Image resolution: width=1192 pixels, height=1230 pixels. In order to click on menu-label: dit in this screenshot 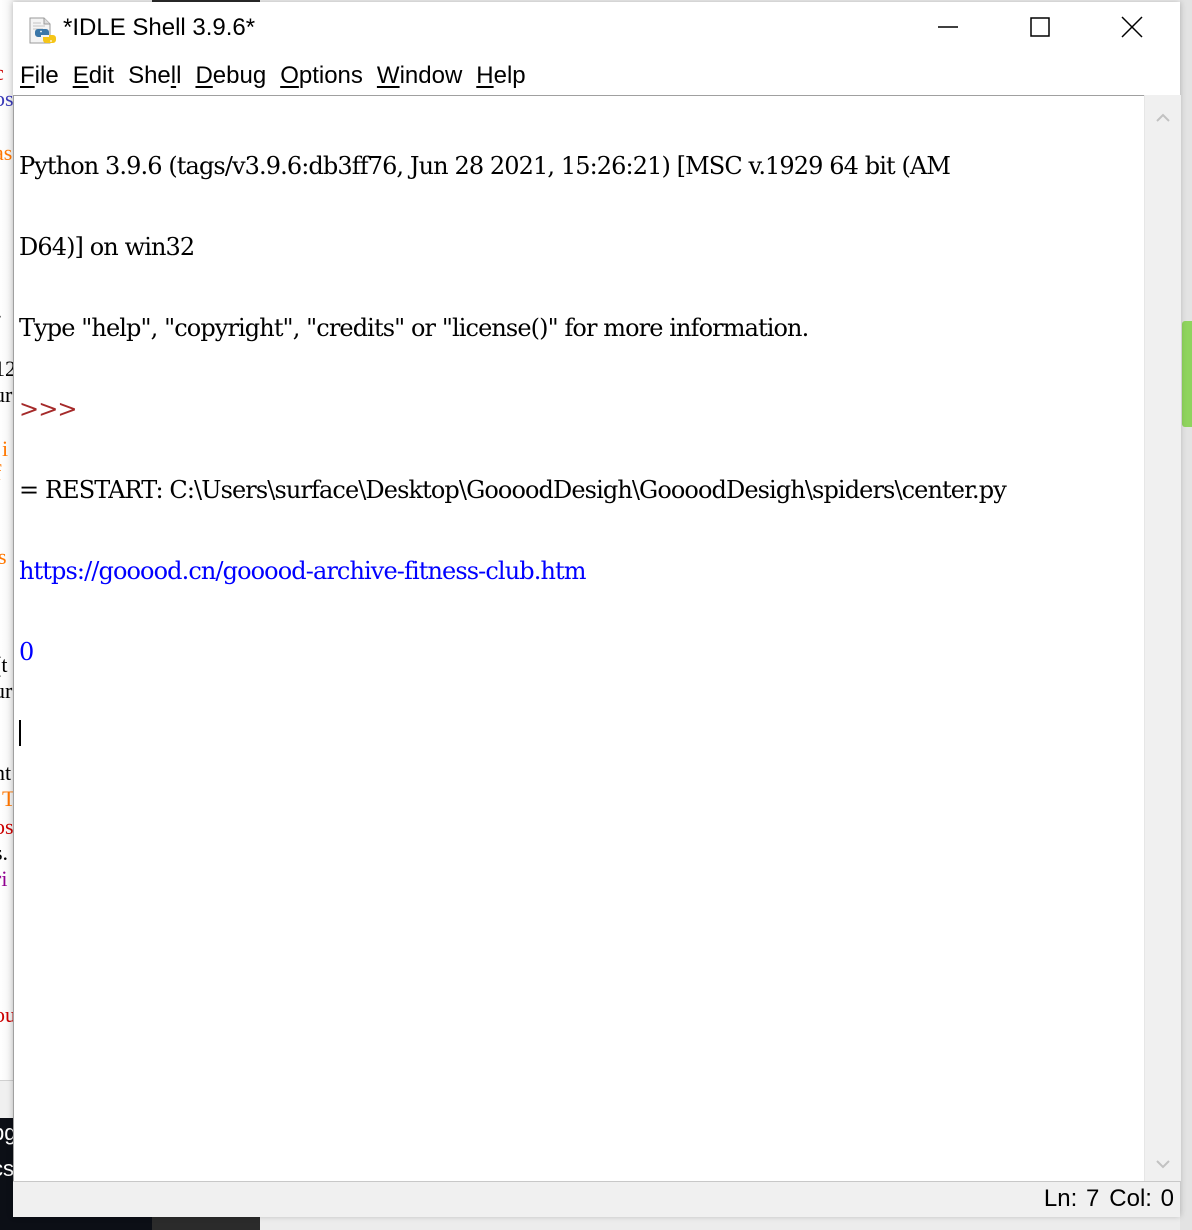, I will do `click(101, 75)`.